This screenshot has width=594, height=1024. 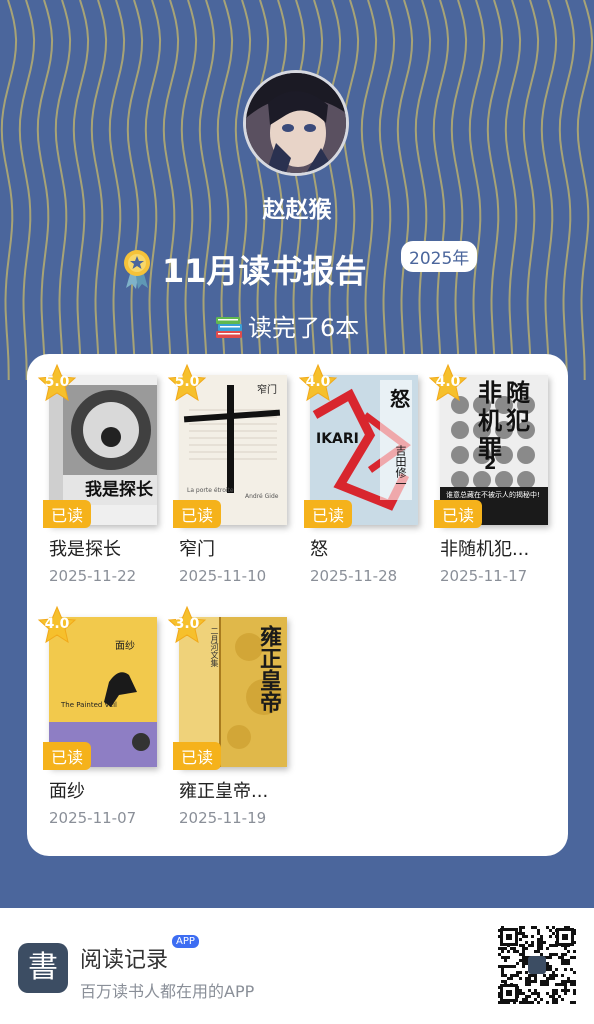 What do you see at coordinates (229, 327) in the screenshot?
I see `books-icon` at bounding box center [229, 327].